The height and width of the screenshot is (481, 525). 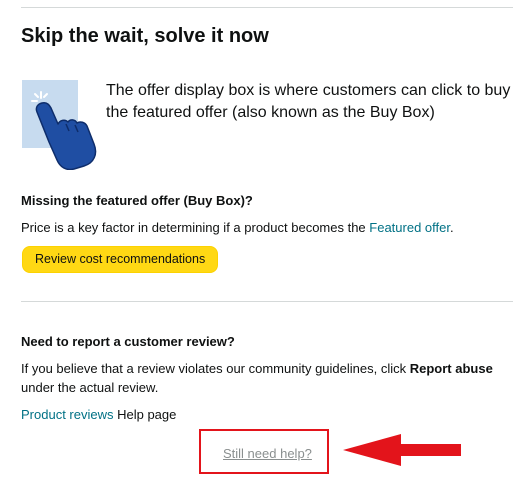 I want to click on buybox-description-suffix: ., so click(x=452, y=227).